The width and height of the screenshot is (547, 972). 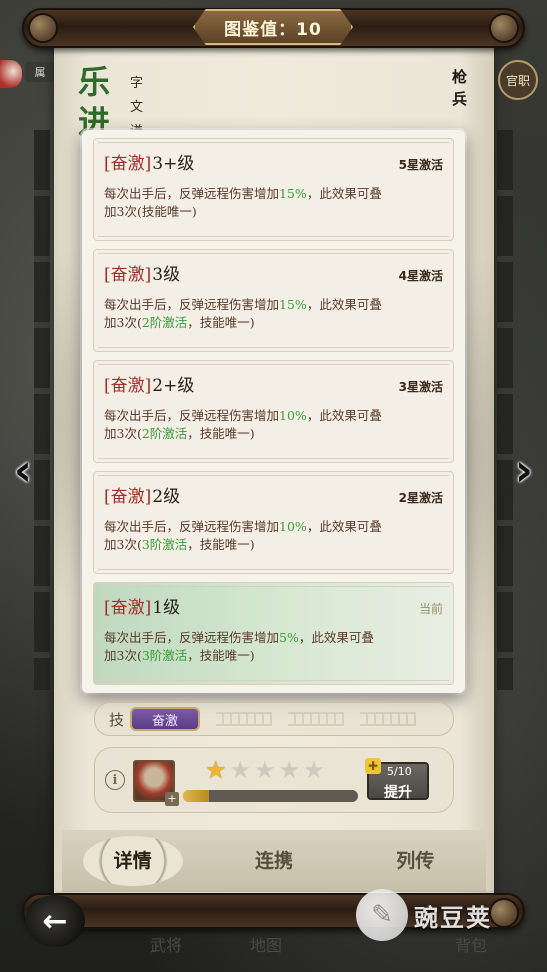 What do you see at coordinates (460, 88) in the screenshot?
I see `unit-type-label: 枪兵` at bounding box center [460, 88].